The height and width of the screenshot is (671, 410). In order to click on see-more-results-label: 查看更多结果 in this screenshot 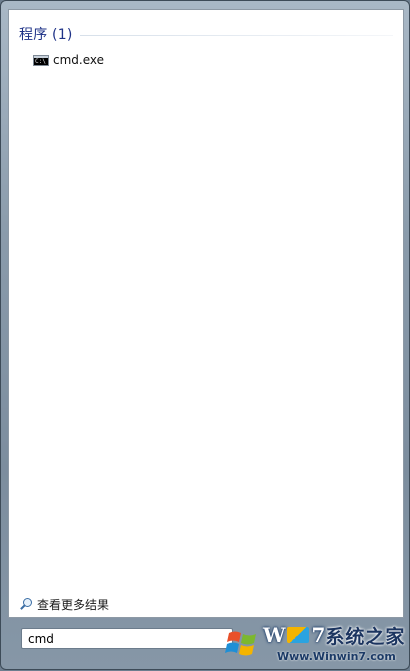, I will do `click(73, 604)`.